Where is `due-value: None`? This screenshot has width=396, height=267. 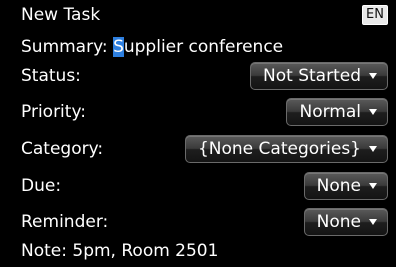
due-value: None is located at coordinates (338, 186).